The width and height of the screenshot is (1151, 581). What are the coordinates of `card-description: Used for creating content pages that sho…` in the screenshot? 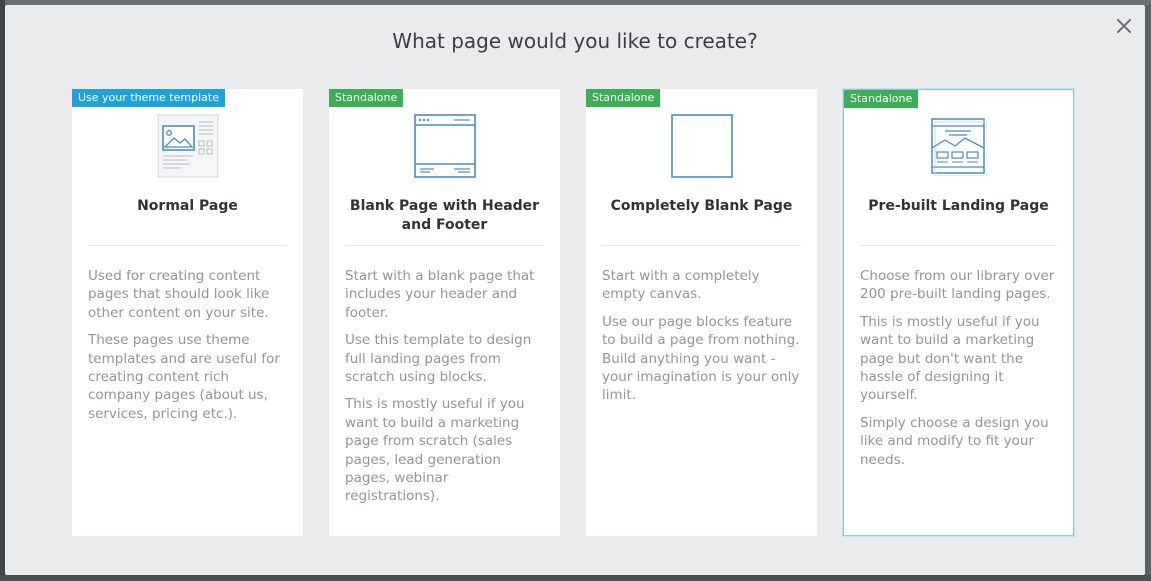 It's located at (188, 349).